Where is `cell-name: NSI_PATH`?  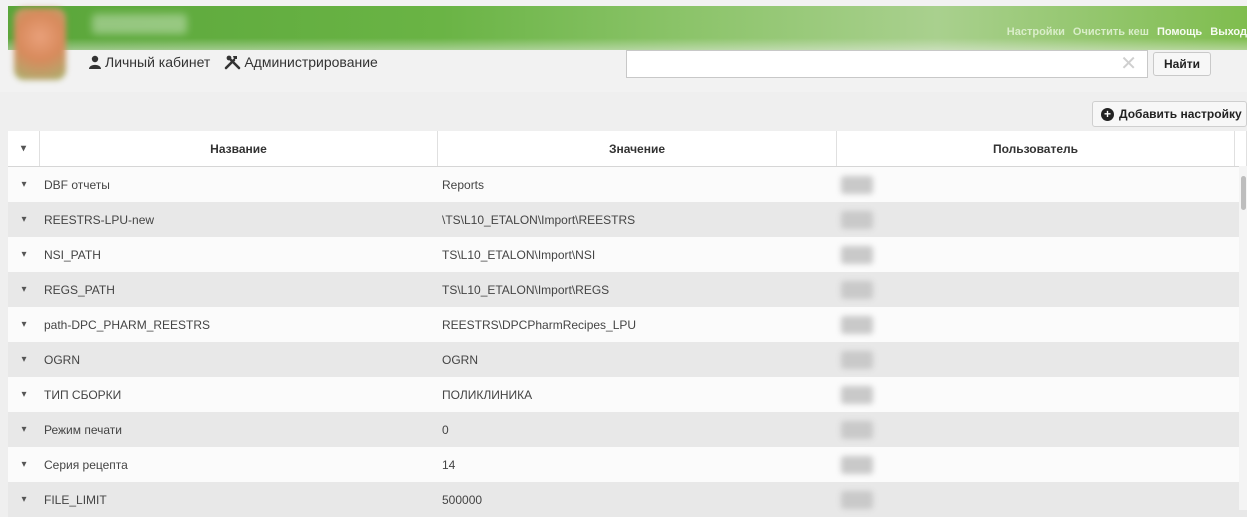 cell-name: NSI_PATH is located at coordinates (72, 254).